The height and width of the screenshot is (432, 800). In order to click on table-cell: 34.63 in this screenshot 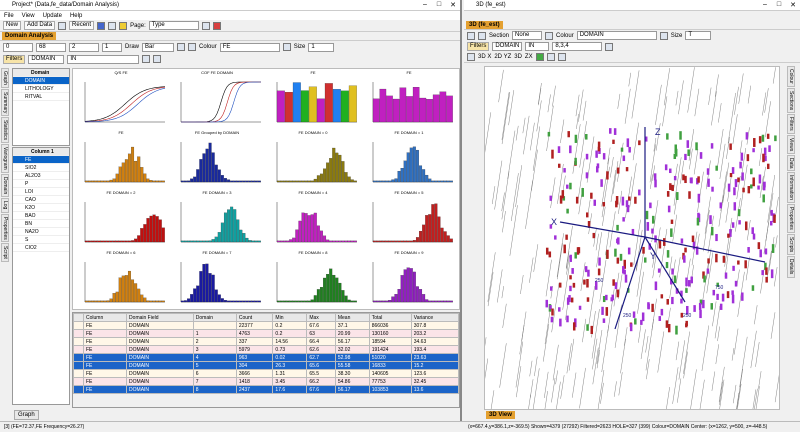, I will do `click(434, 341)`.